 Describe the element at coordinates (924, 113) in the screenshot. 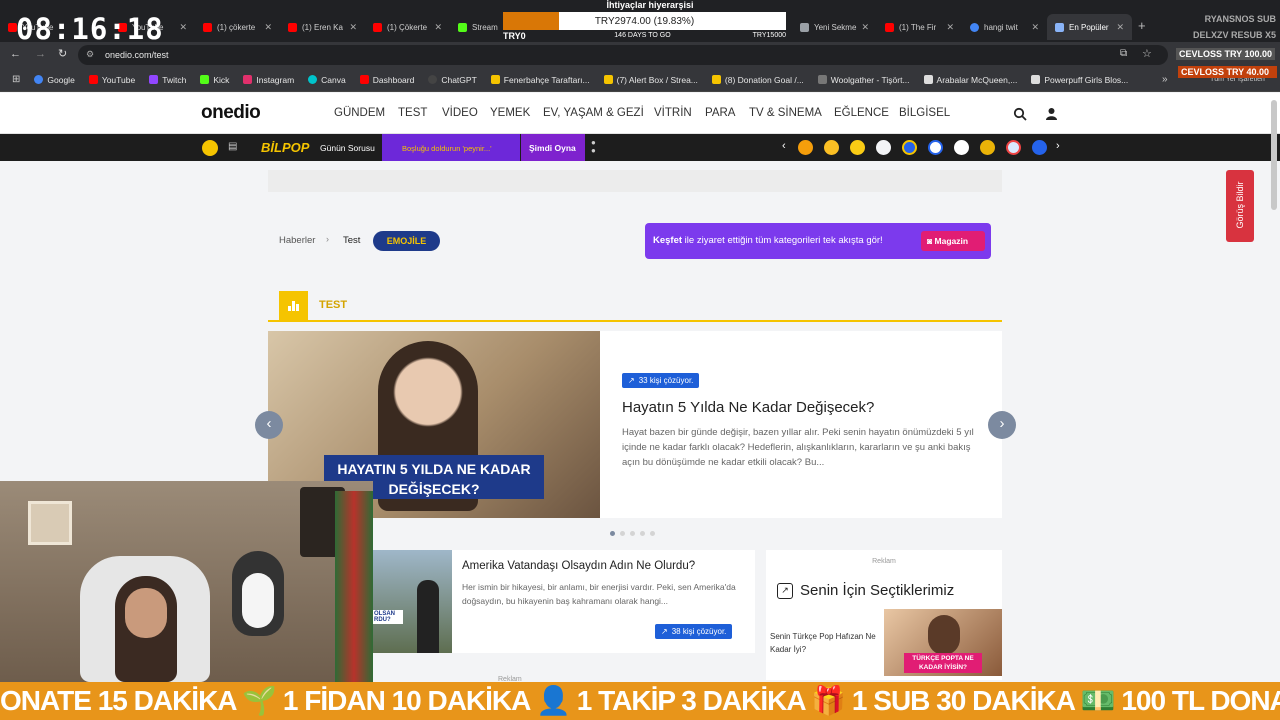

I see `nav-bilgisel: BİLGİSEL` at that location.